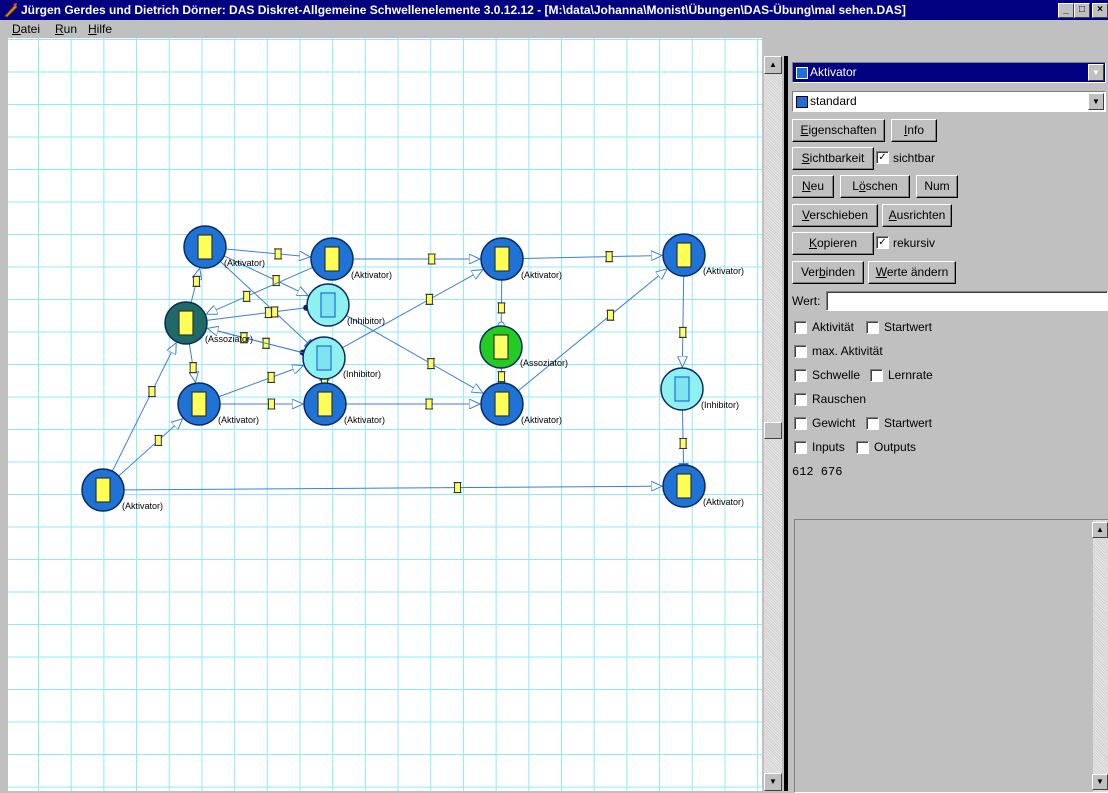 Image resolution: width=1108 pixels, height=793 pixels. Describe the element at coordinates (937, 186) in the screenshot. I see `num-button: Num` at that location.